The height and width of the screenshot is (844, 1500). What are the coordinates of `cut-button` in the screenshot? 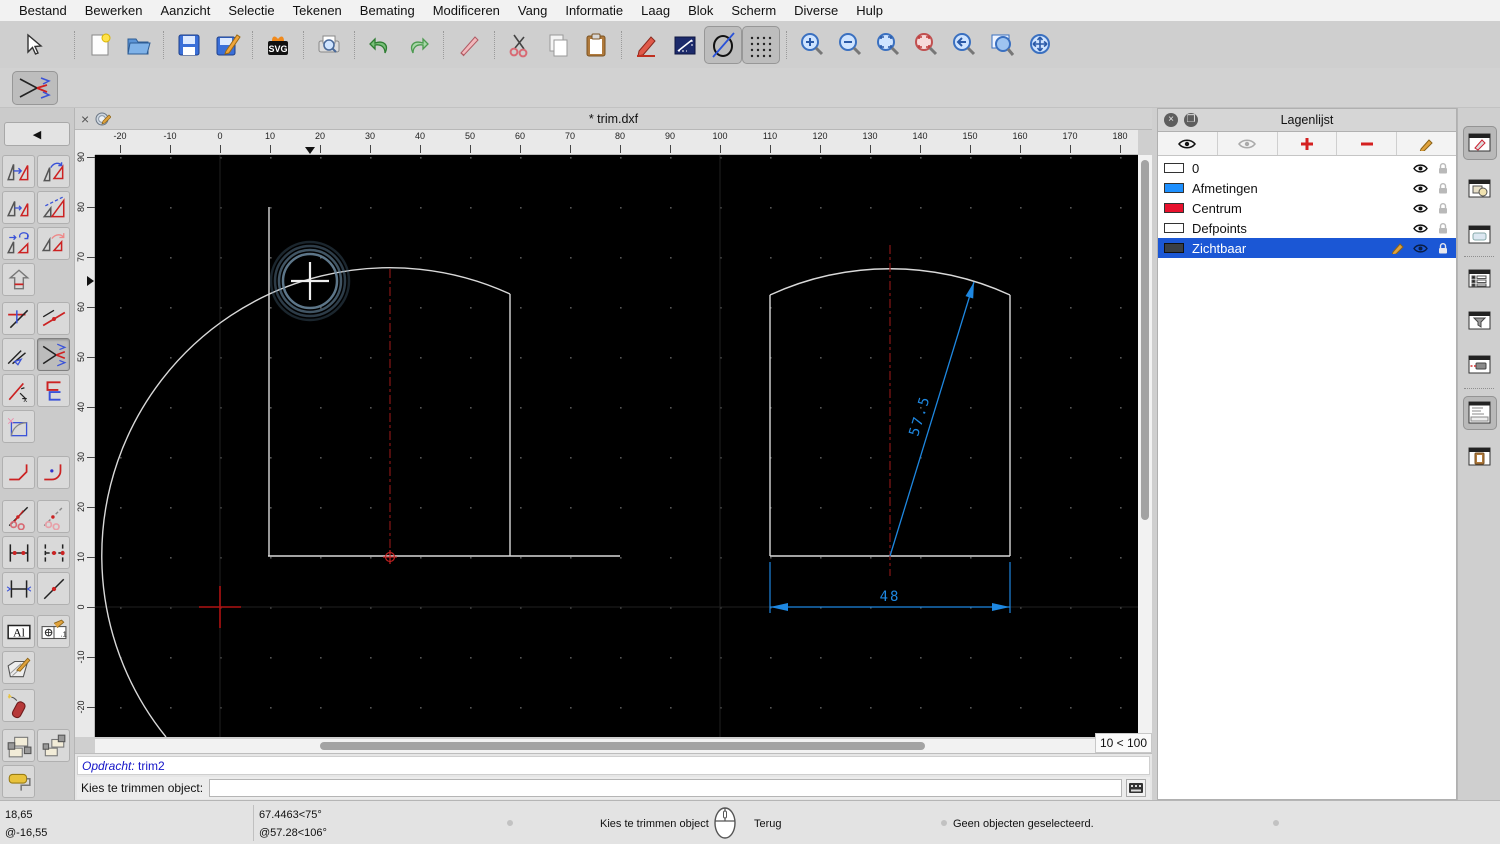 It's located at (520, 45).